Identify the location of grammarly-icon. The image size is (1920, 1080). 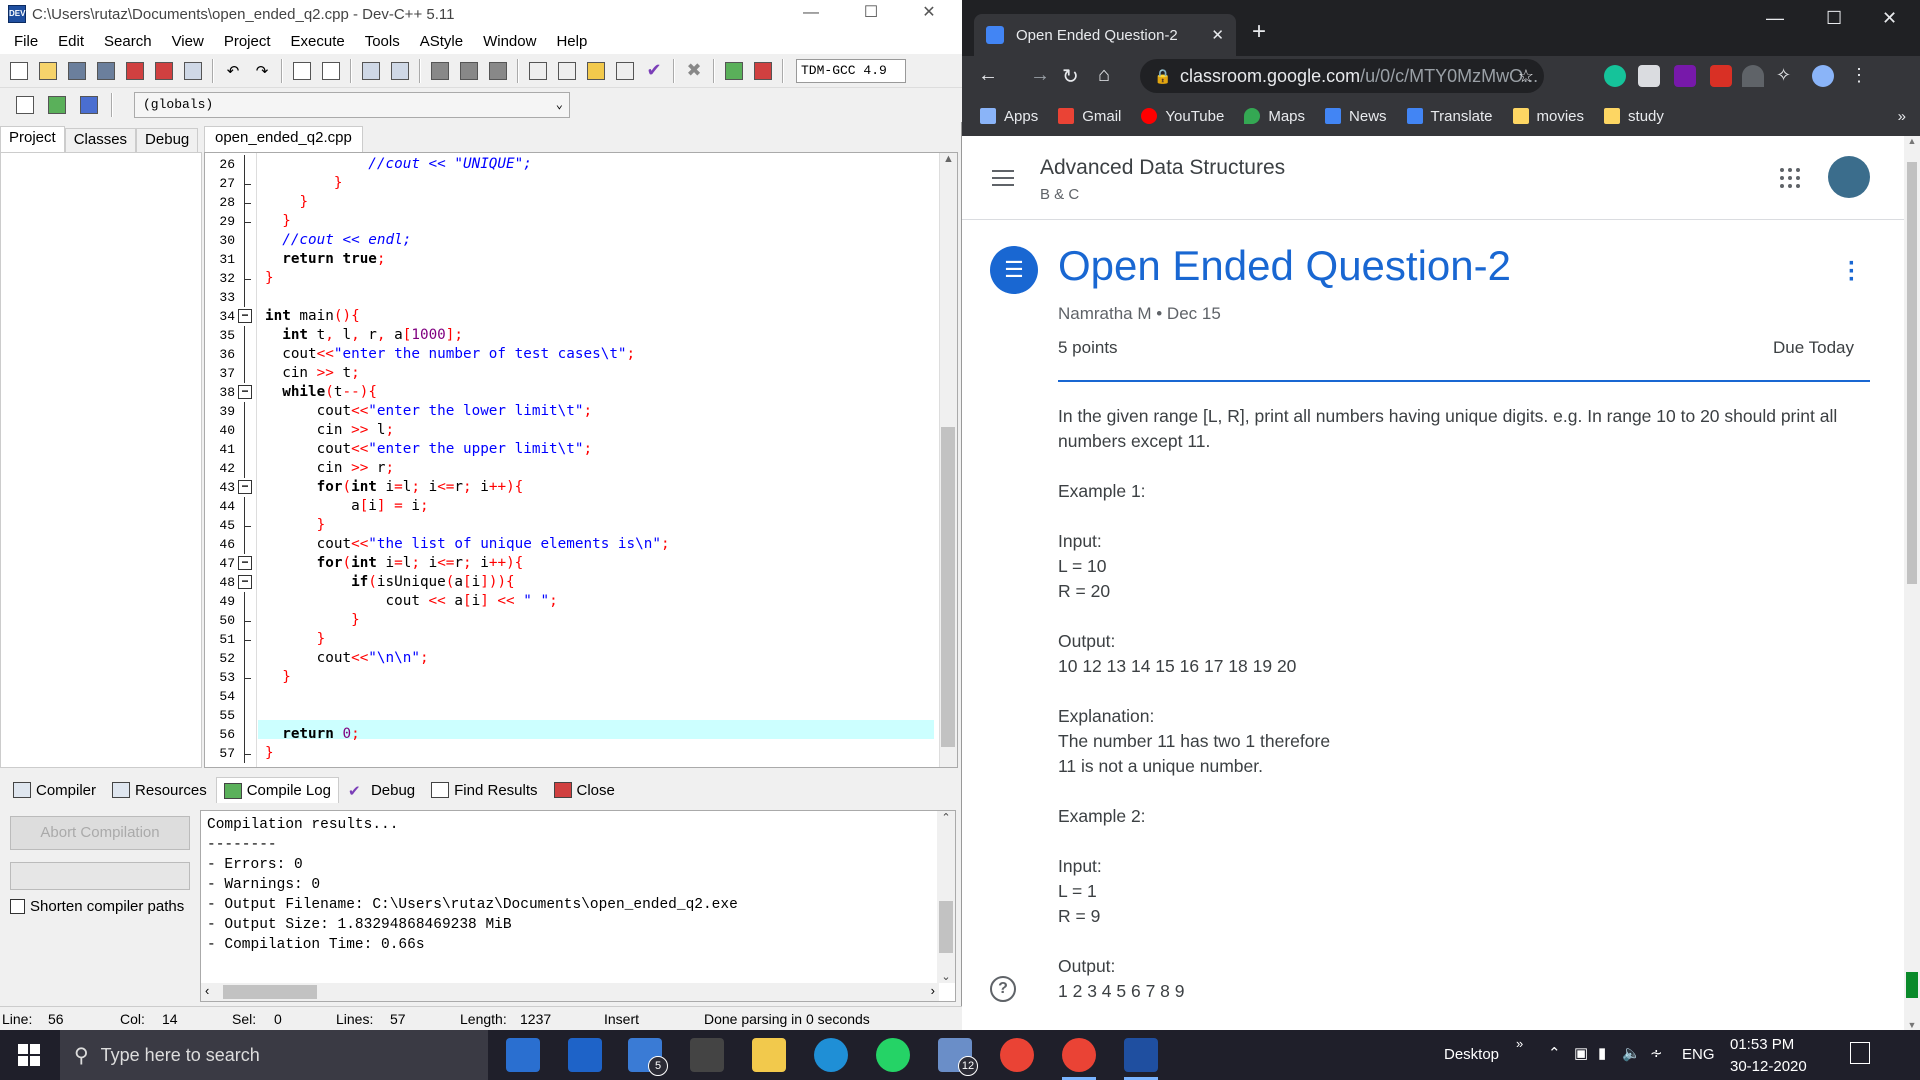
(1615, 76).